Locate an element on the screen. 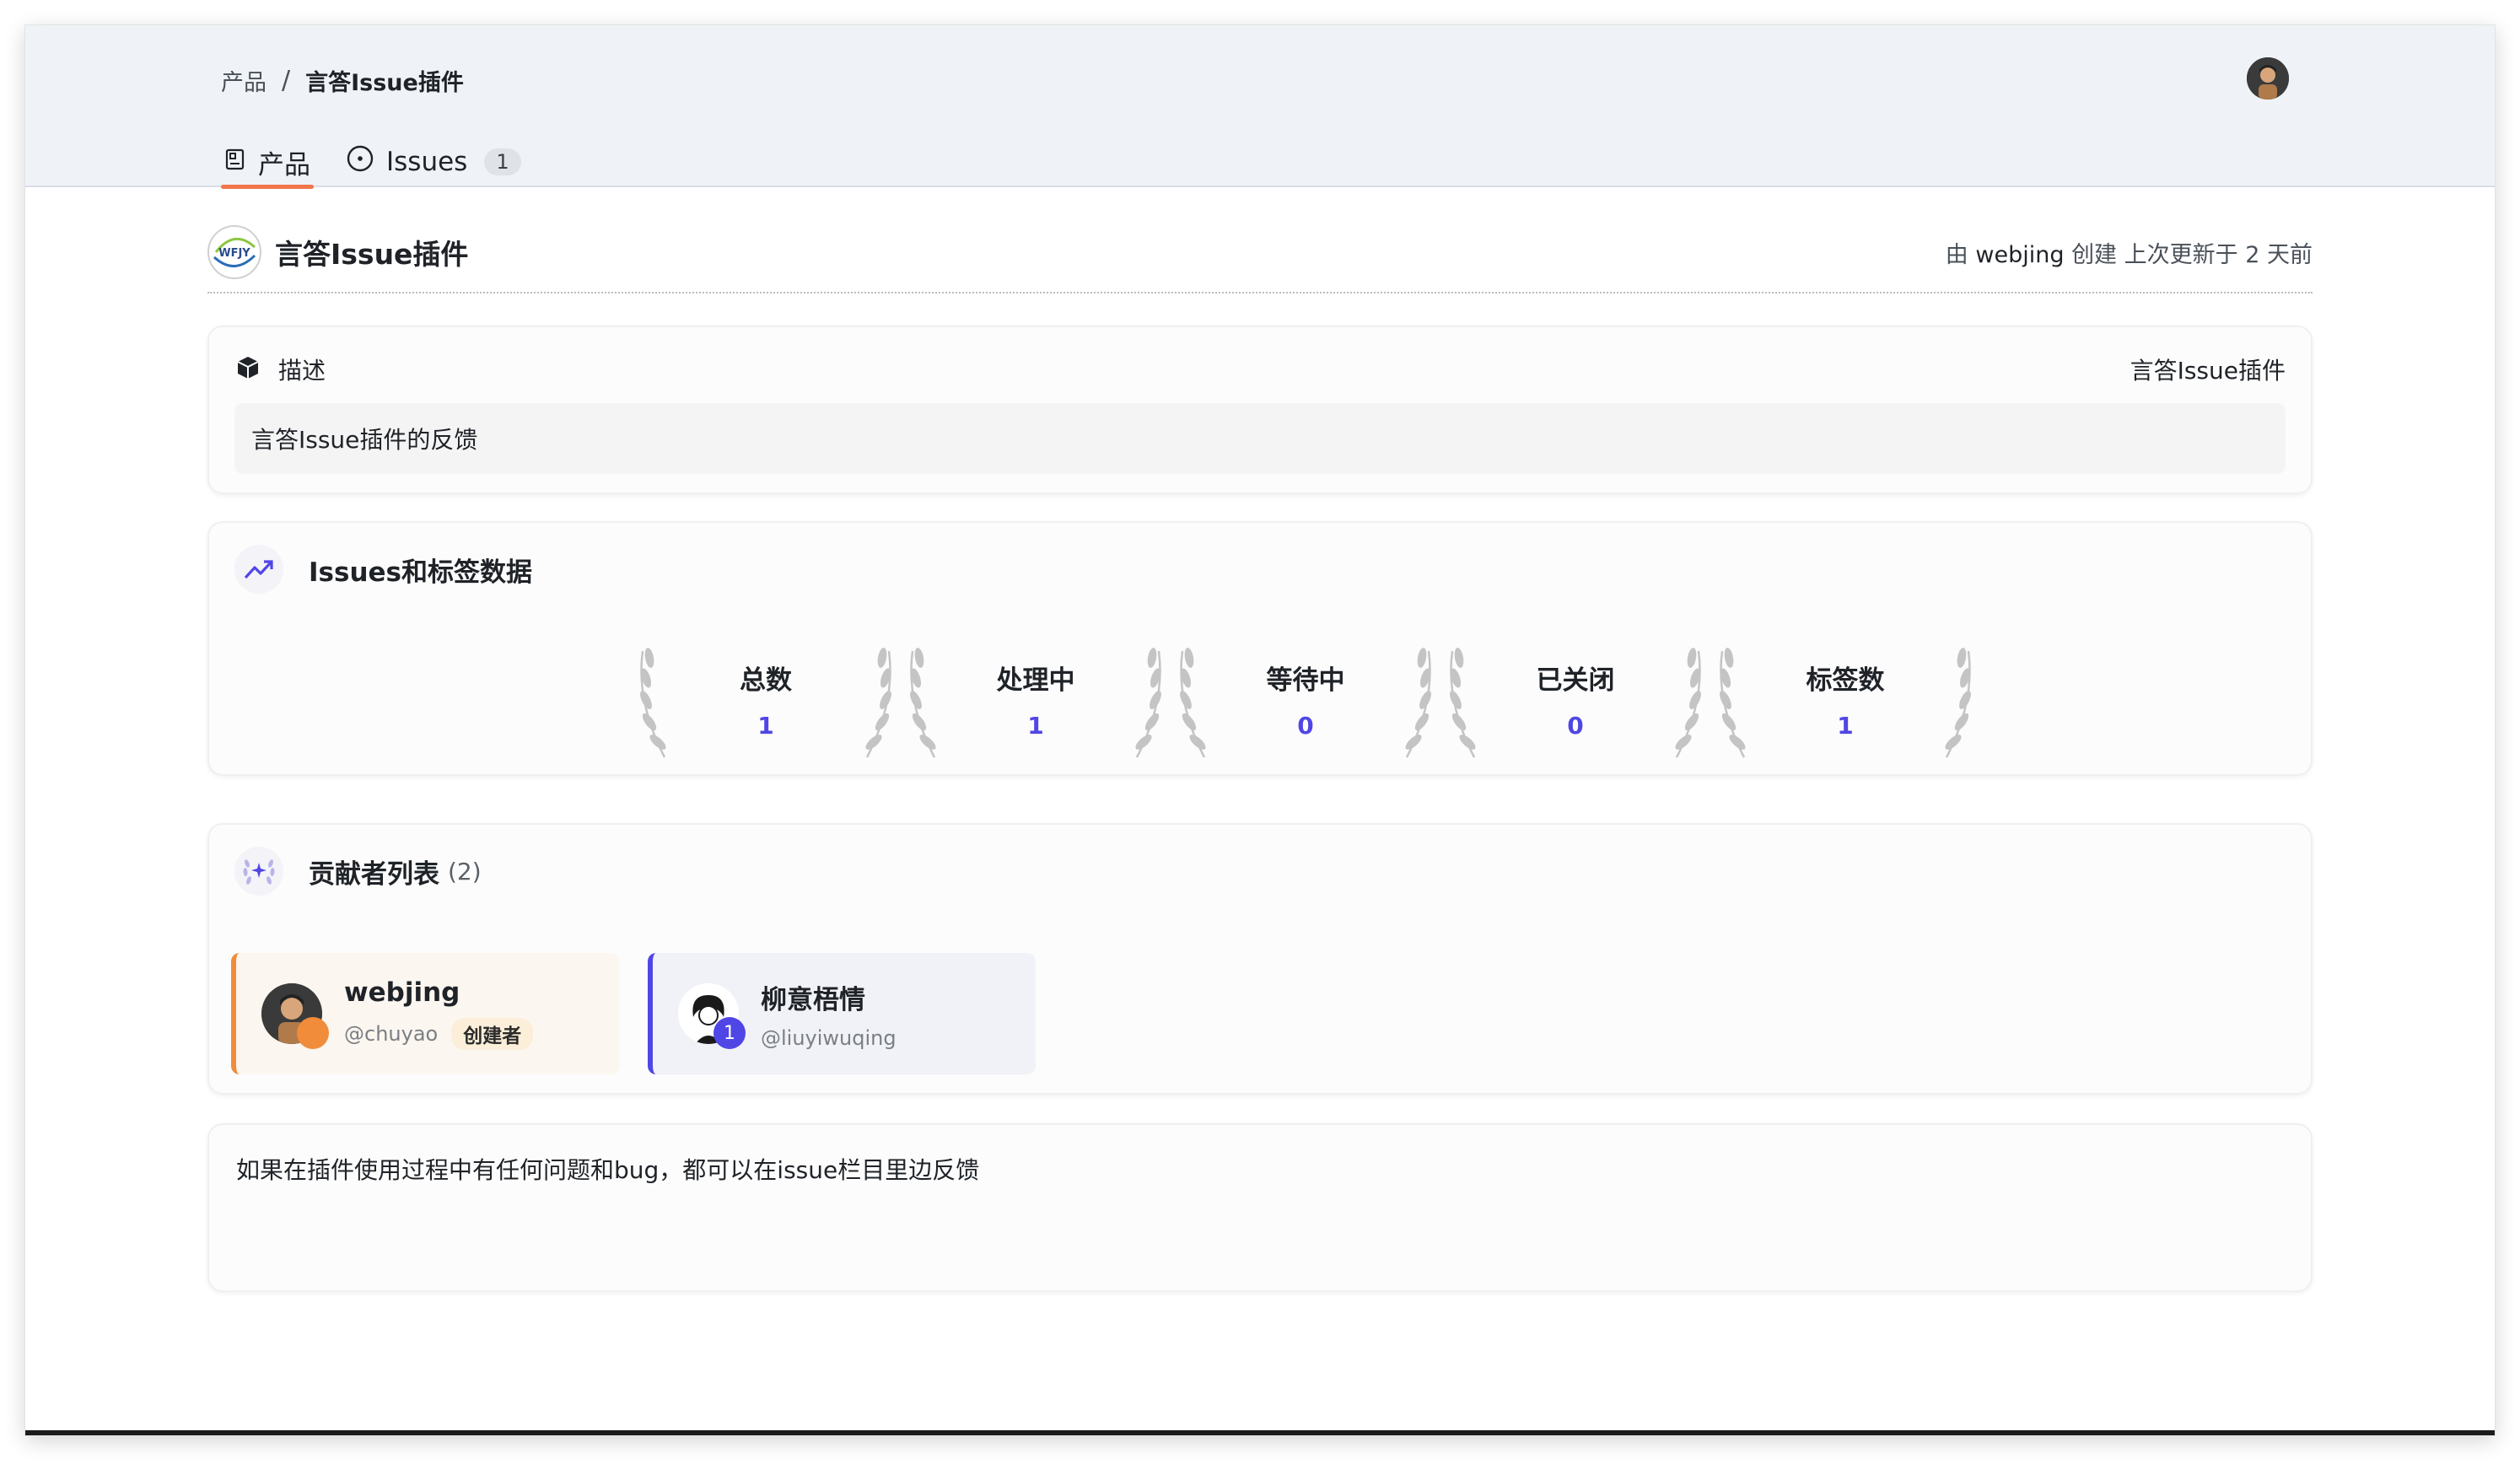 The width and height of the screenshot is (2520, 1464). product-title: 言答Issue插件 is located at coordinates (372, 254).